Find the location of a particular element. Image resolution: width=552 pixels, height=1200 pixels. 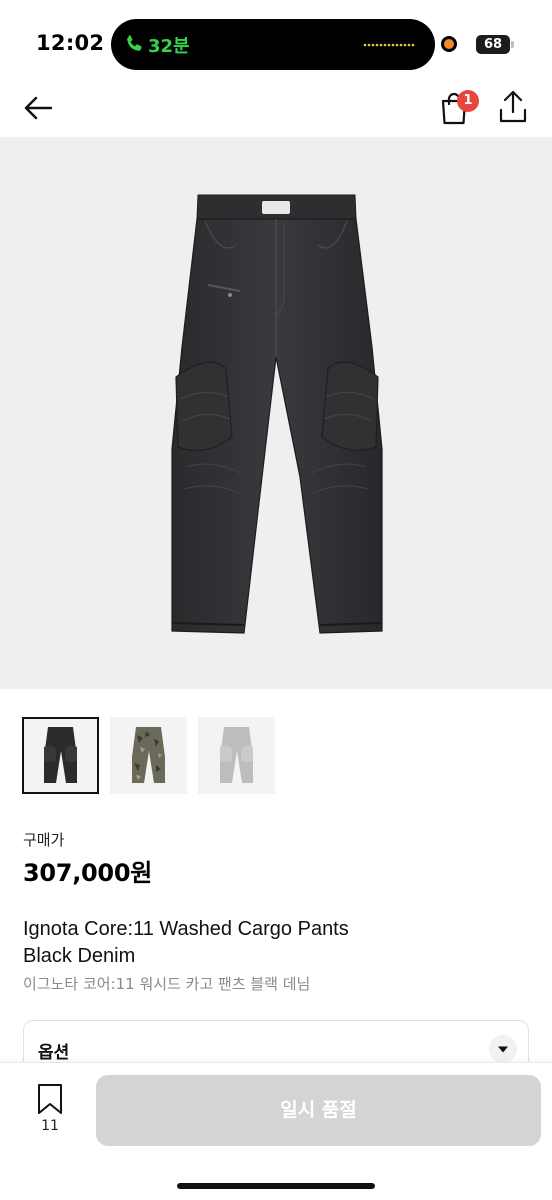

product-title-line1: Ignota Core:11 Washed Cargo Pants is located at coordinates (186, 929).